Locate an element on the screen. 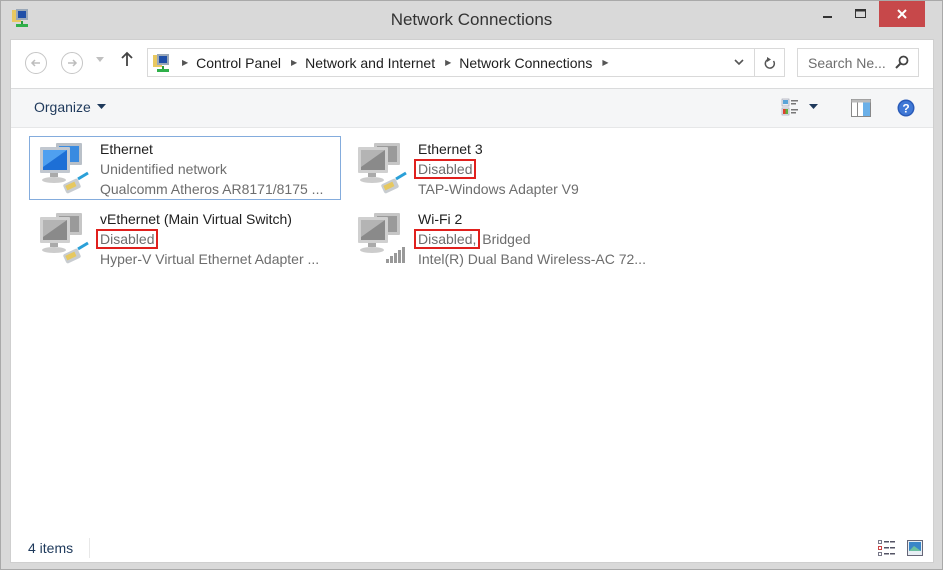 Image resolution: width=943 pixels, height=570 pixels. disabled-wireless-network-adapter-icon is located at coordinates (381, 238).